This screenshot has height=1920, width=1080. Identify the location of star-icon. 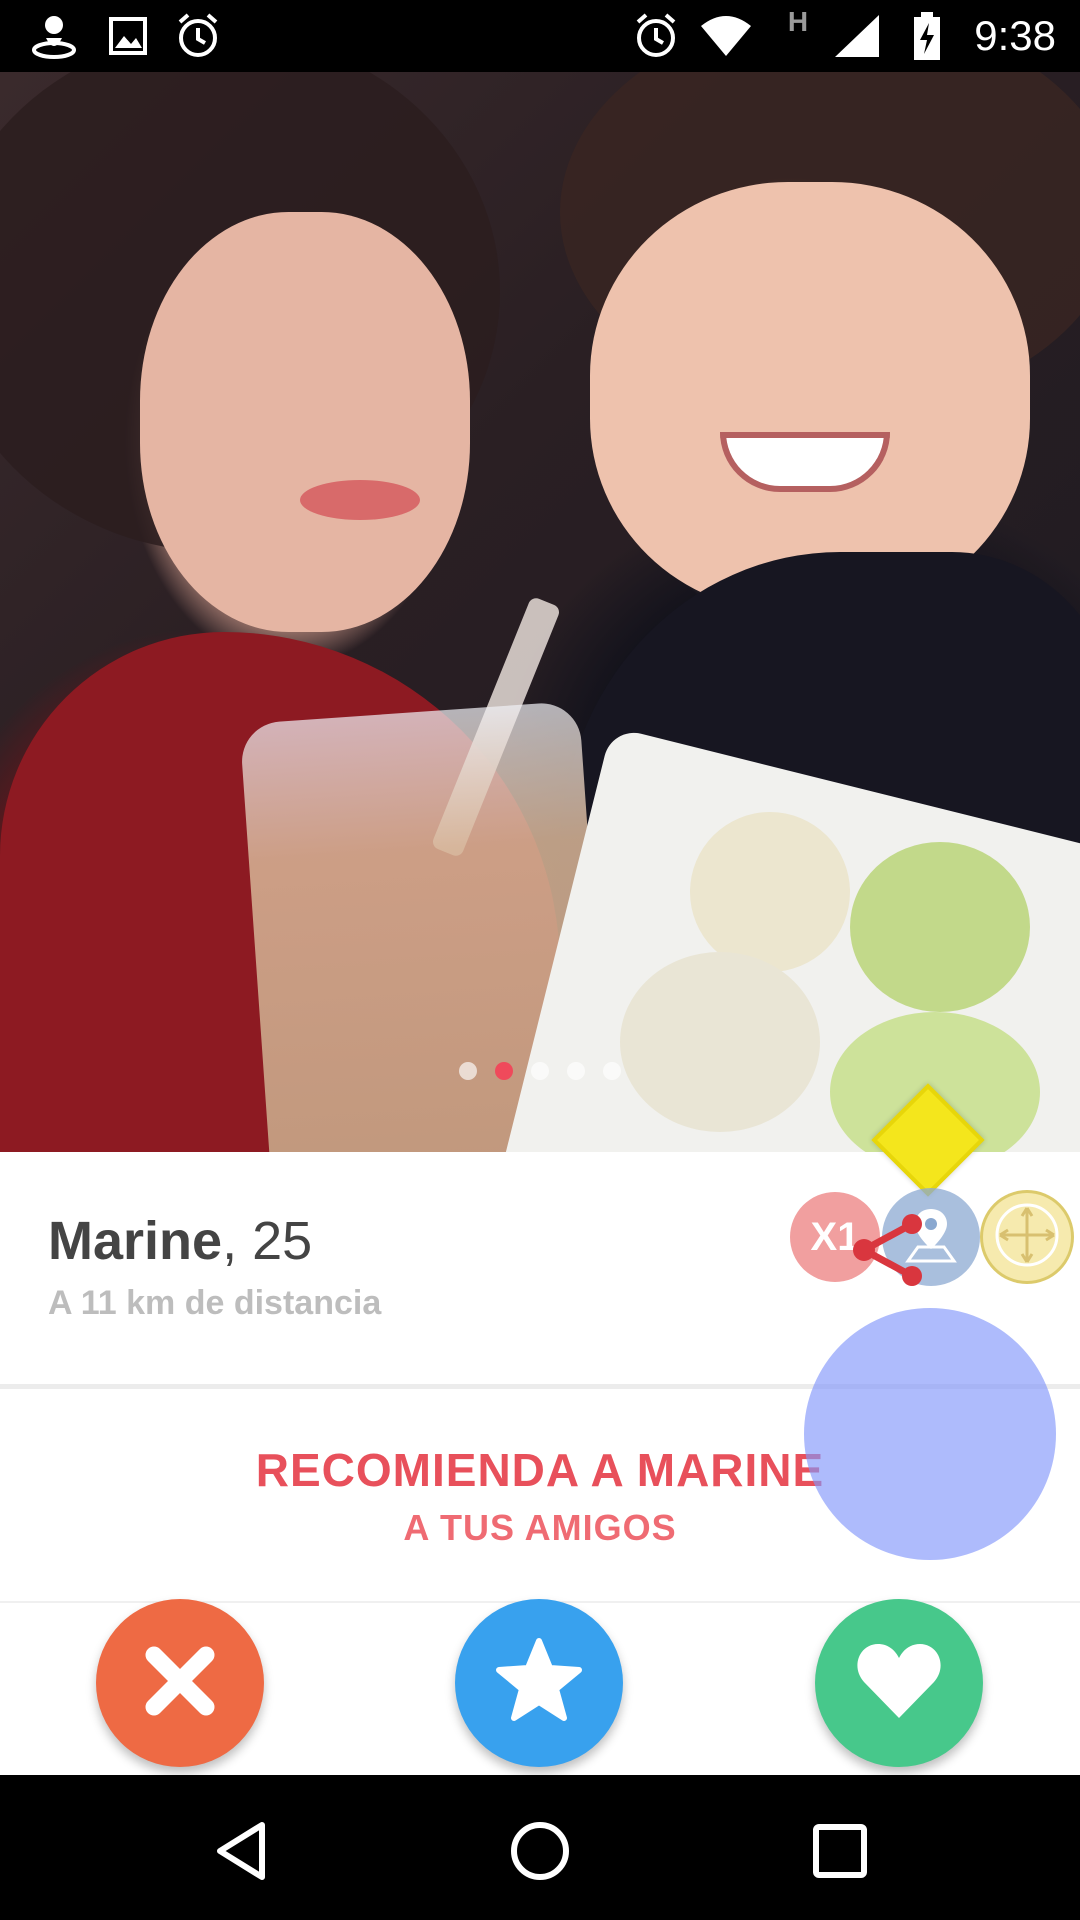
(539, 1683).